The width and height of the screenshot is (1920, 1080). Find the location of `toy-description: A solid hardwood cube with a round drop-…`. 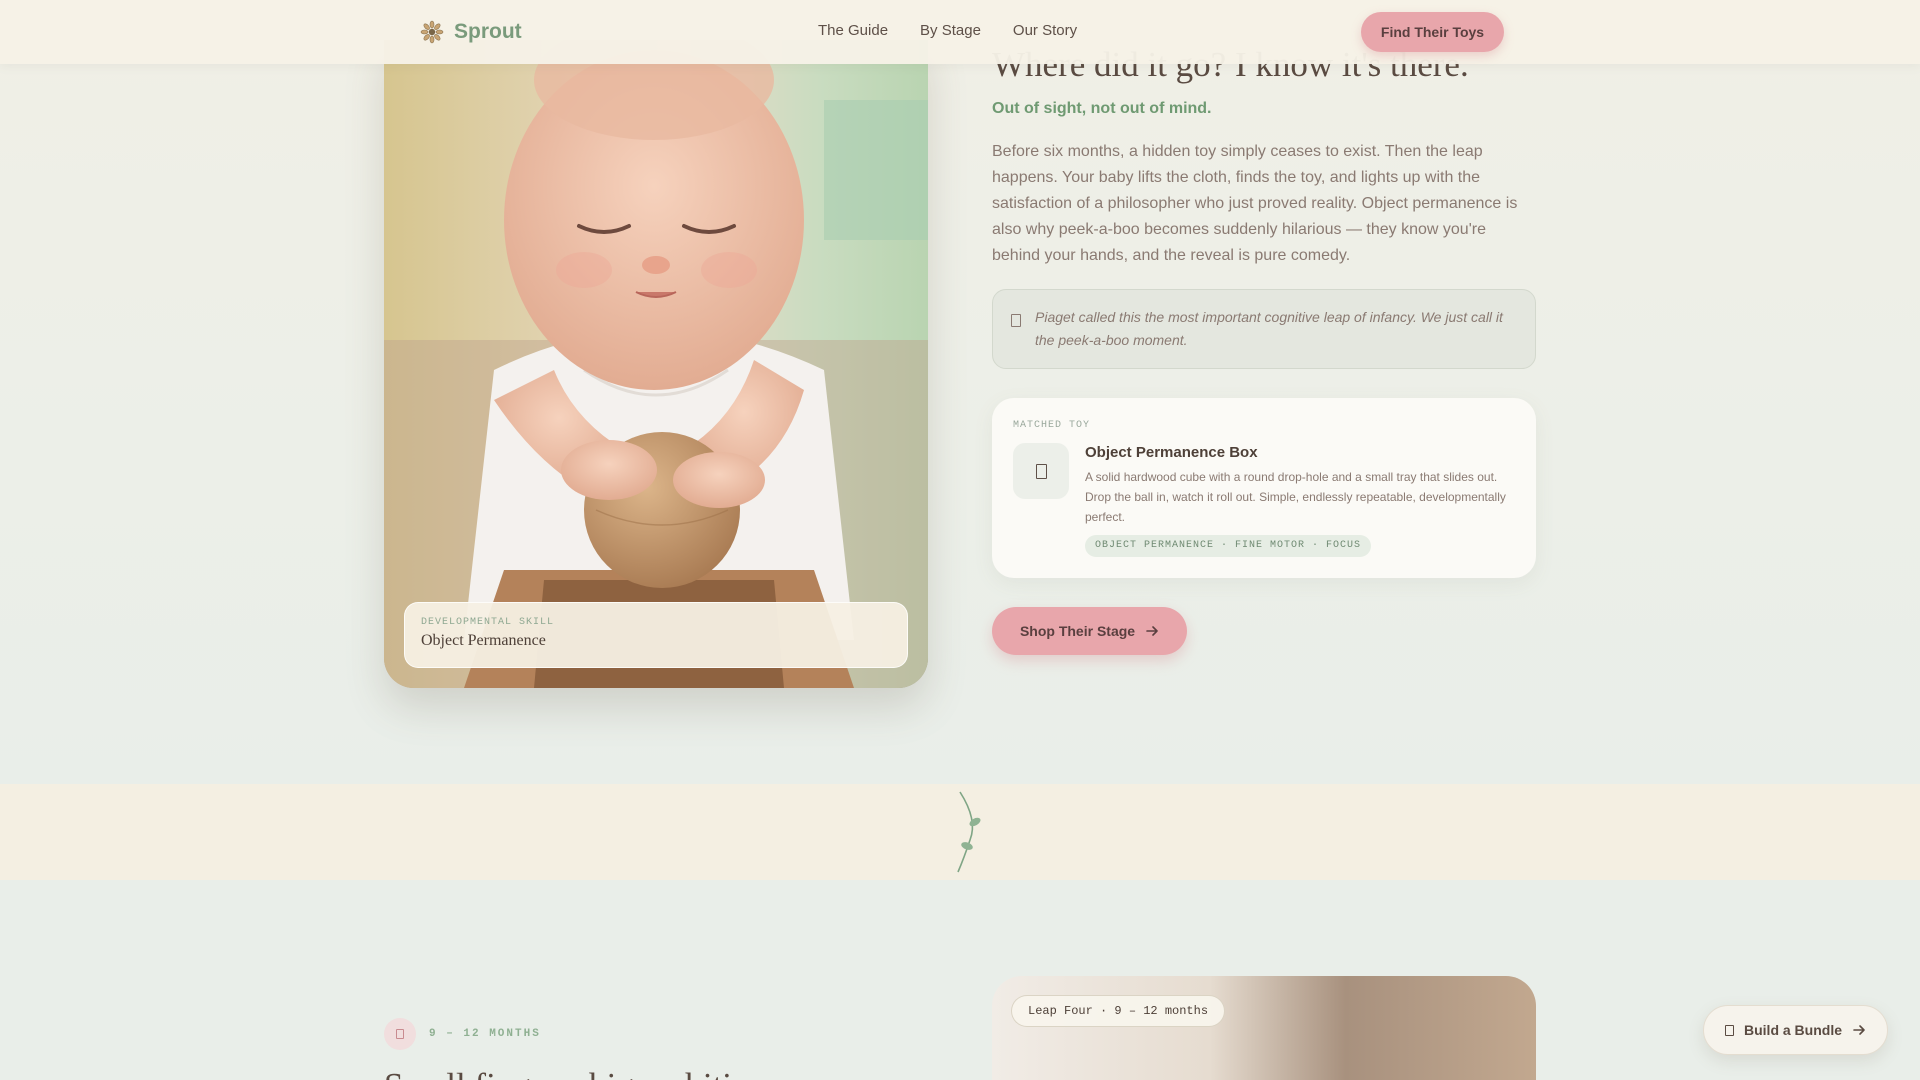

toy-description: A solid hardwood cube with a round drop-… is located at coordinates (1295, 497).